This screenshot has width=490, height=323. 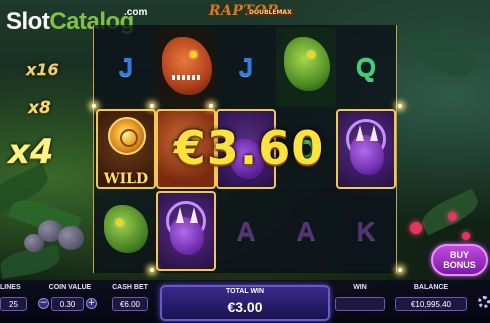 What do you see at coordinates (440, 55) in the screenshot?
I see `leaf-decoration` at bounding box center [440, 55].